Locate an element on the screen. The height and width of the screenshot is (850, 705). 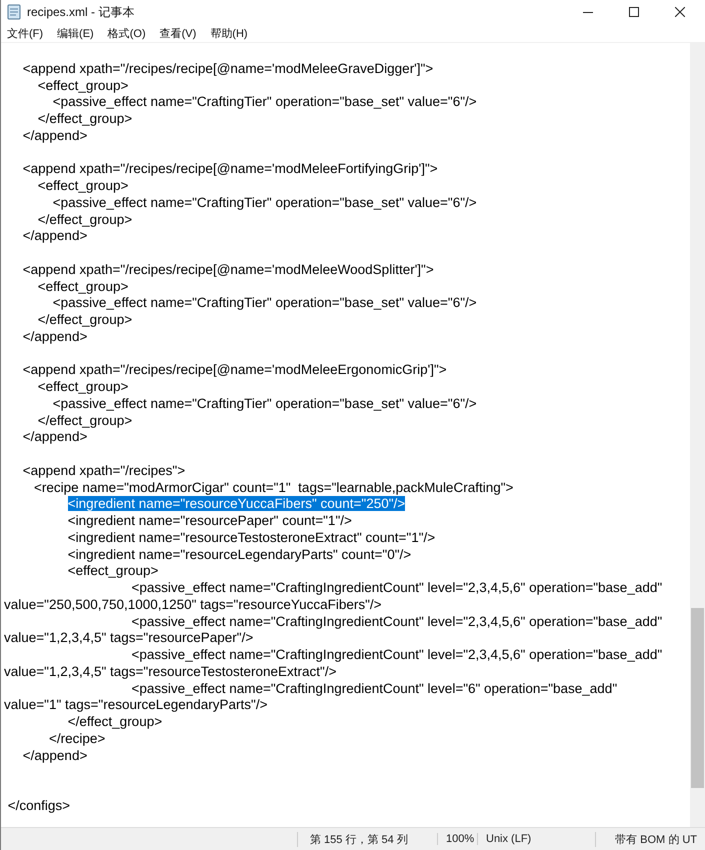
menu-item: 编辑(E) is located at coordinates (75, 33).